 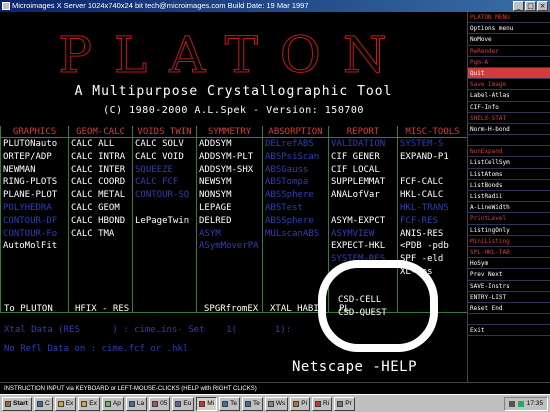 What do you see at coordinates (432, 221) in the screenshot?
I see `menu-item: FCF-RES` at bounding box center [432, 221].